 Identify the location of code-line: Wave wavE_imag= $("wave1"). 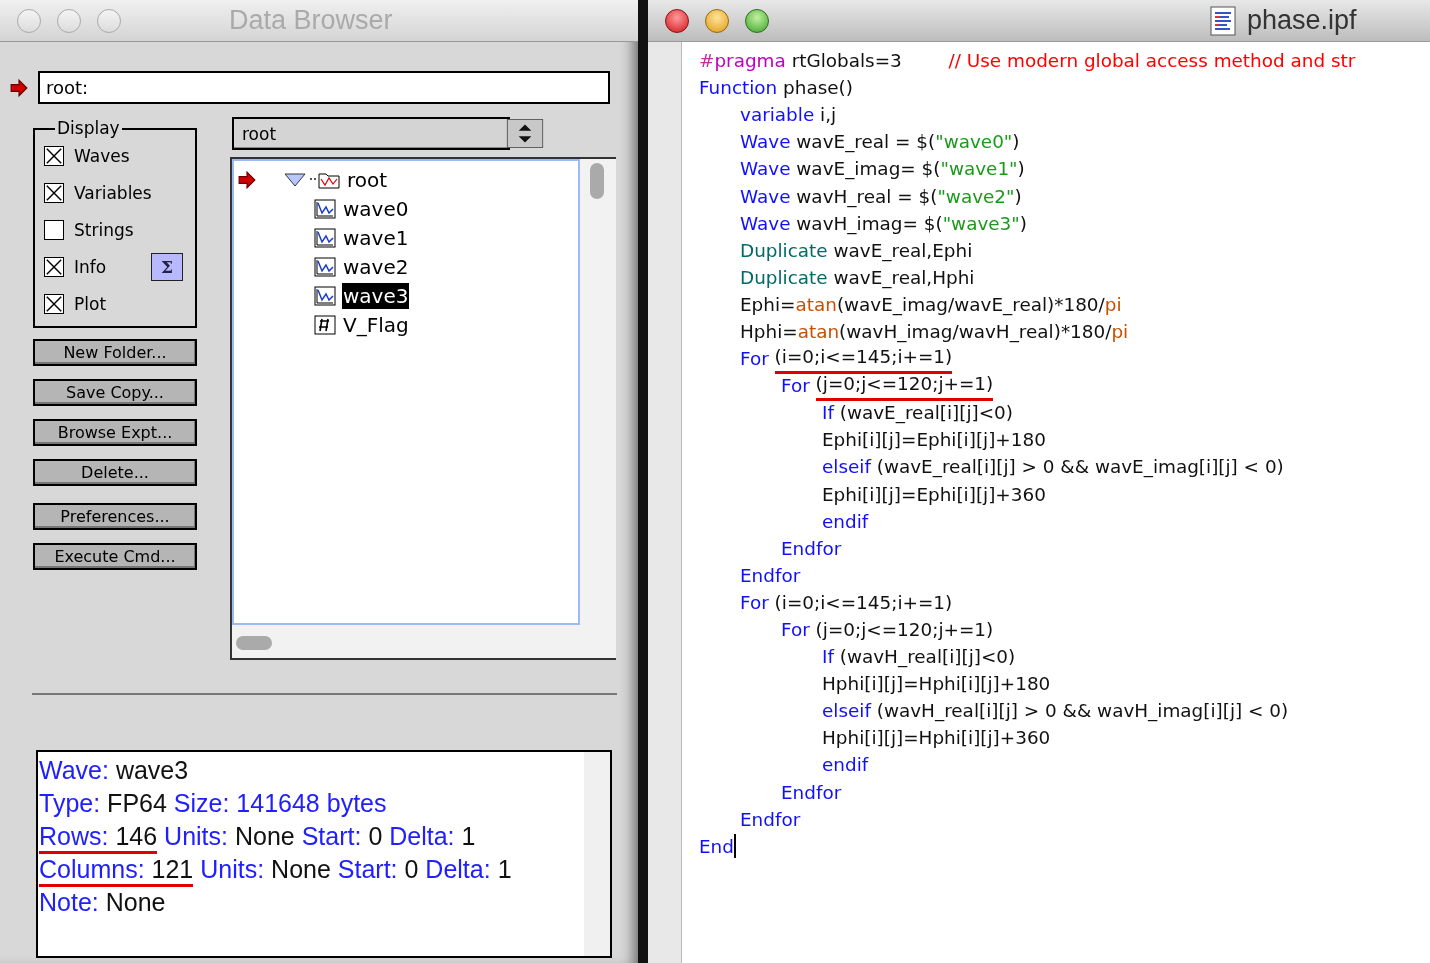
(882, 169).